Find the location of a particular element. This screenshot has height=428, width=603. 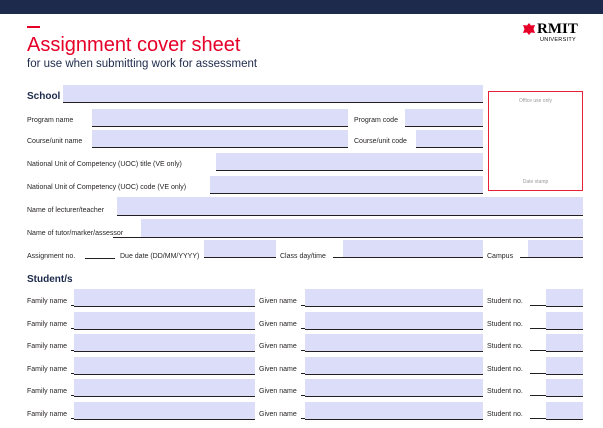

class-day-time-lead-line is located at coordinates (338, 257).